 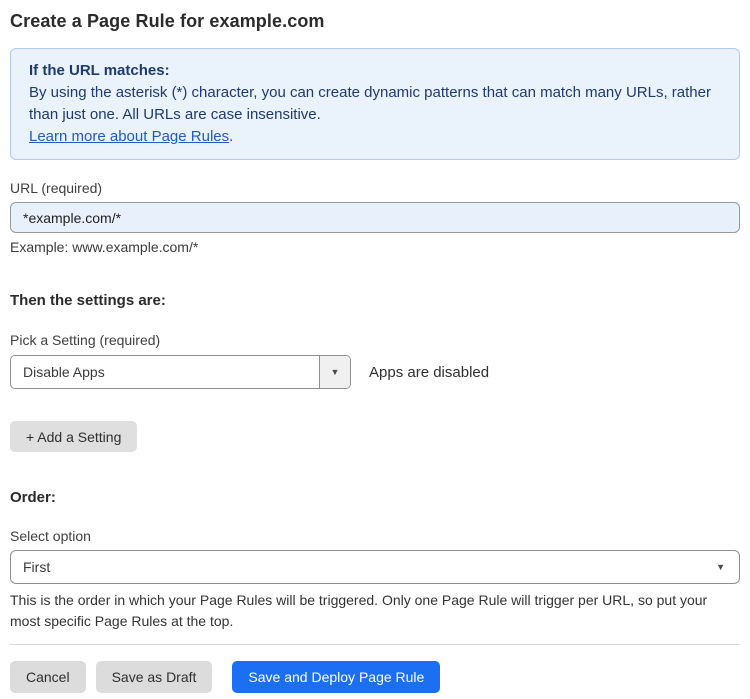 I want to click on cancel-button: Cancel, so click(x=48, y=677).